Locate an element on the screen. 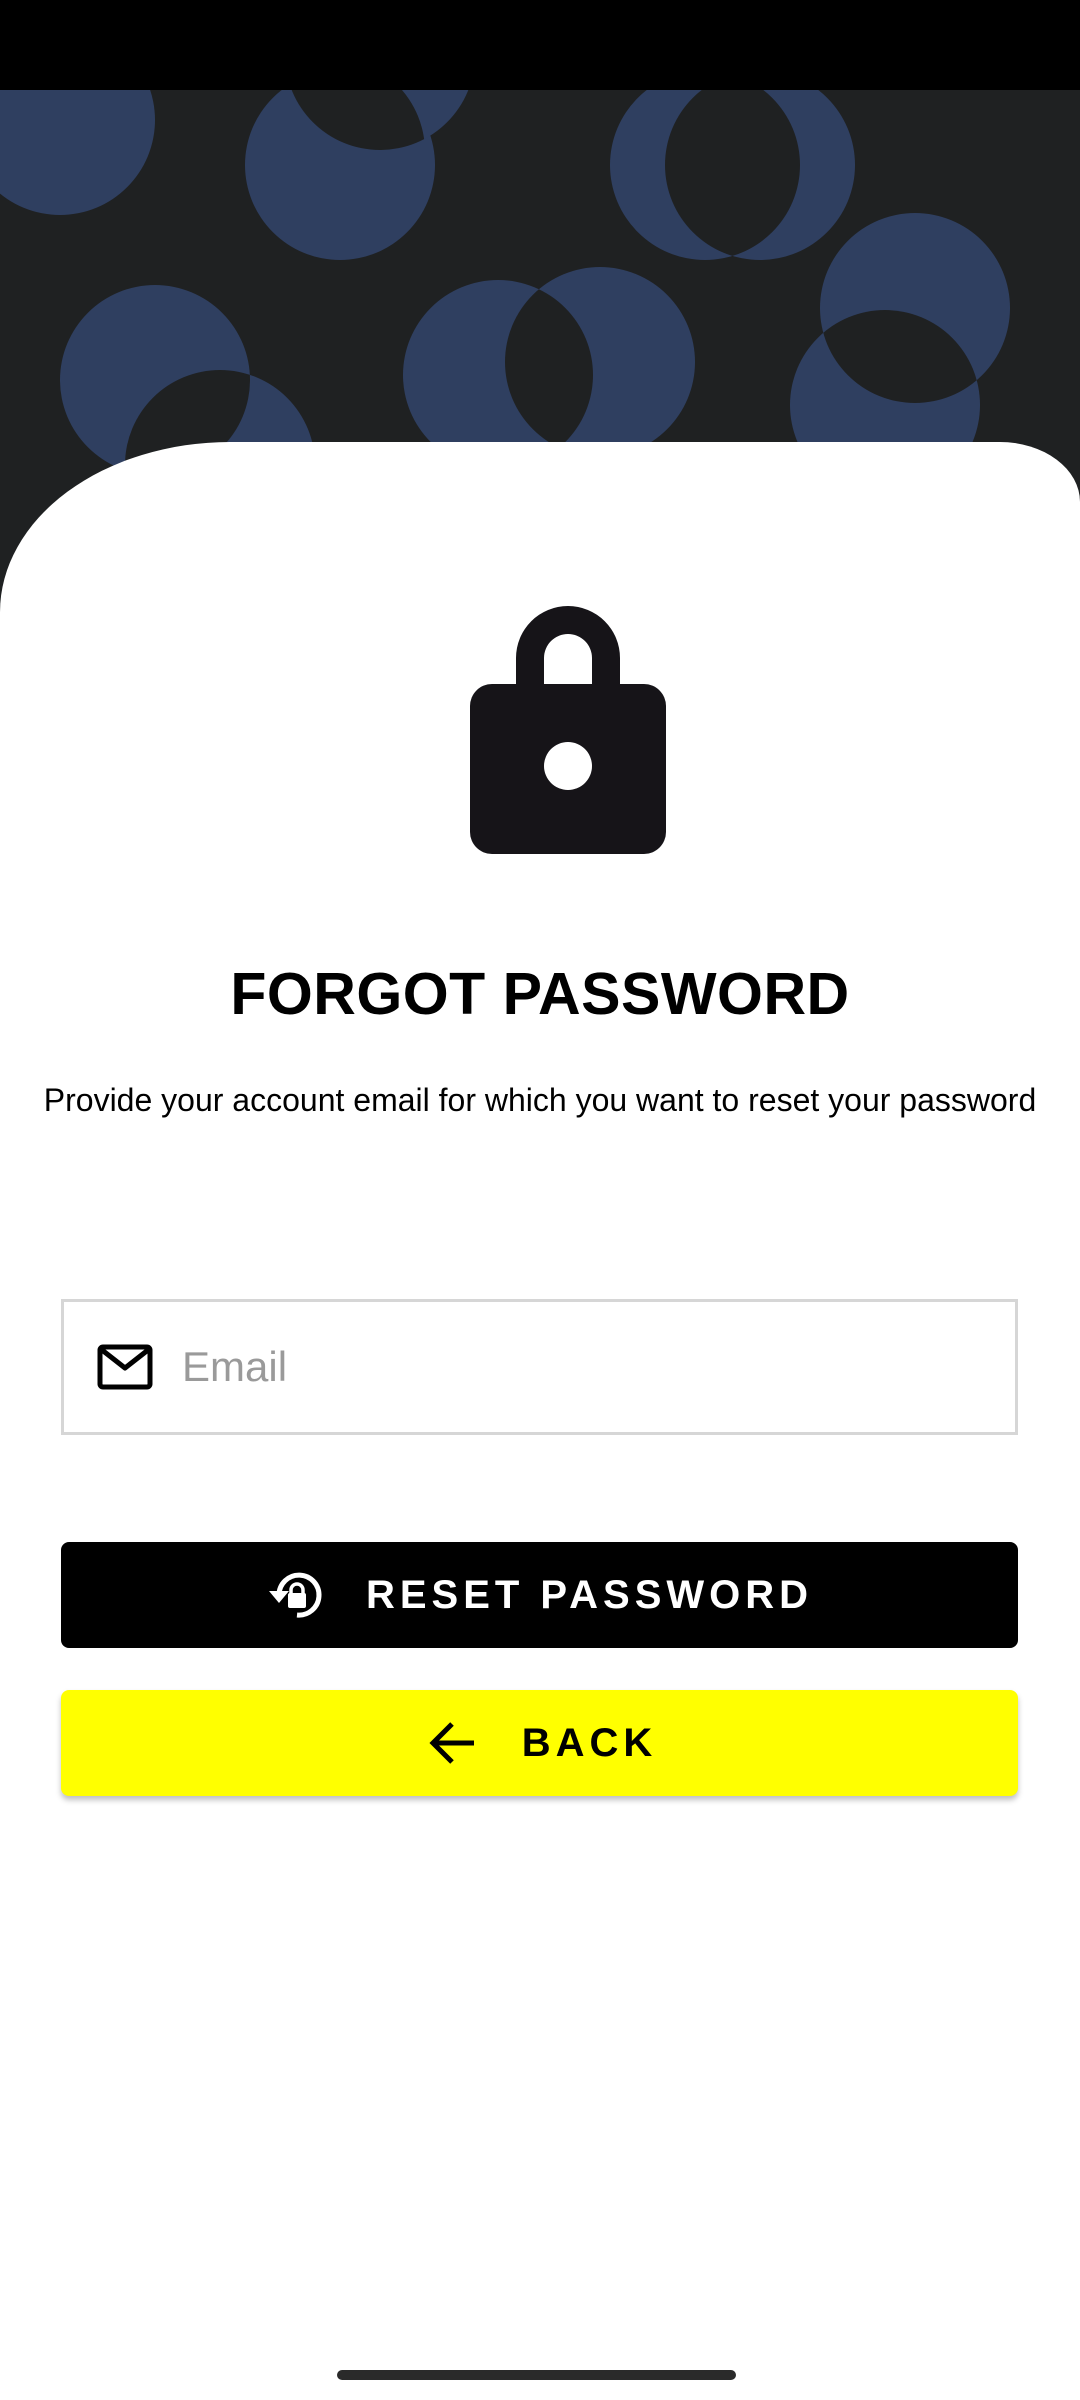 This screenshot has height=2400, width=1080. lock-icon is located at coordinates (568, 730).